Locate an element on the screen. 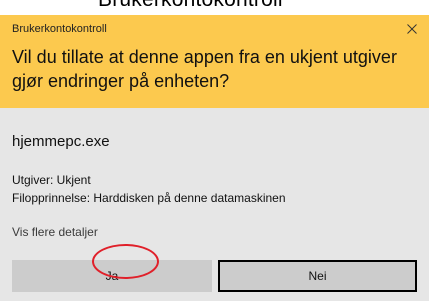 The width and height of the screenshot is (429, 301). no-button: Nei is located at coordinates (317, 276).